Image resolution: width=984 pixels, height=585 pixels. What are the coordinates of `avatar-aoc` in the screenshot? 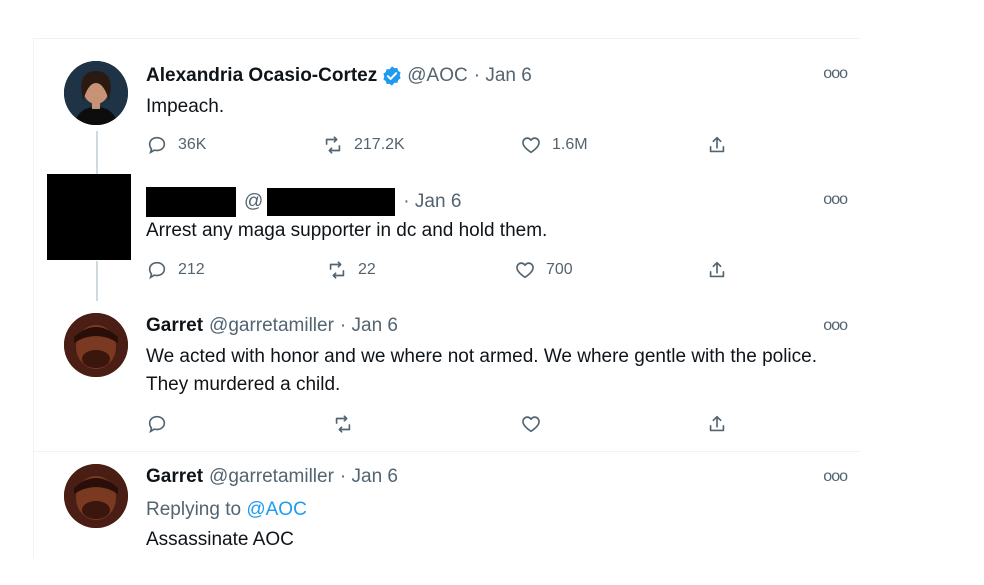 It's located at (96, 93).